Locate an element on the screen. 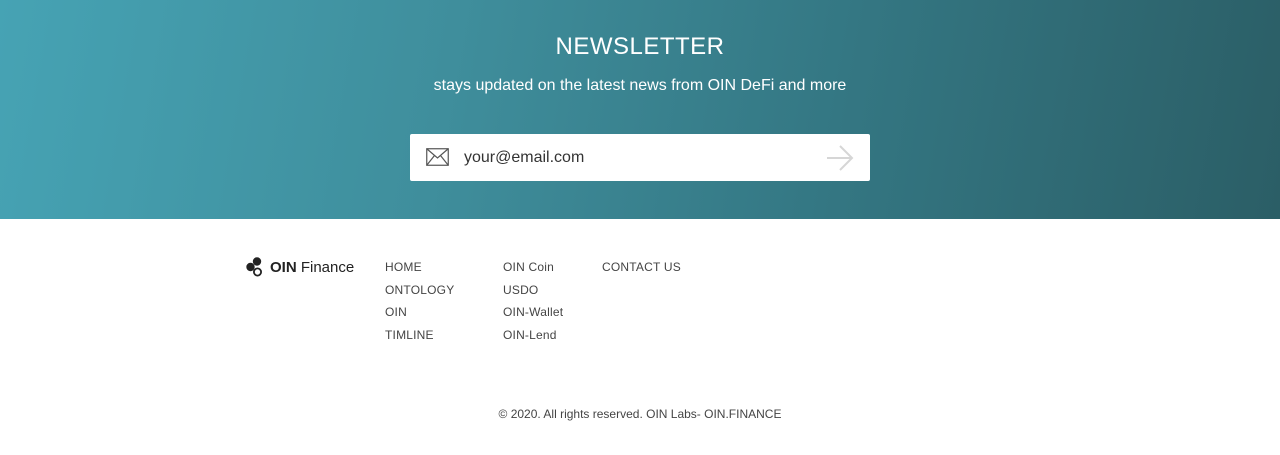  footer-link-oin-wallet: OIN-Wallet is located at coordinates (533, 315).